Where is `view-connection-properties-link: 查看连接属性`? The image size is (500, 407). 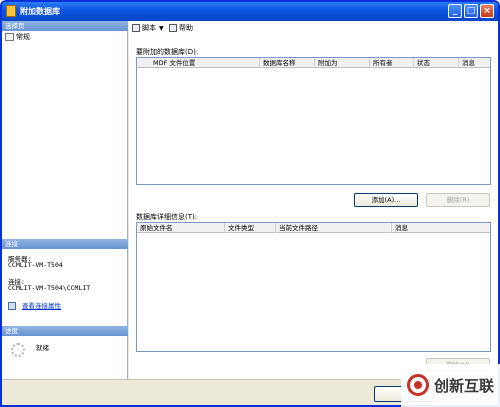 view-connection-properties-link: 查看连接属性 is located at coordinates (34, 305).